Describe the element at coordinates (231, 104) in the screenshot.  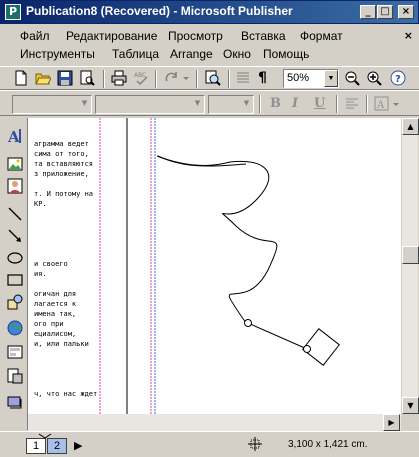
I see `font-size-dropdown: ▼` at that location.